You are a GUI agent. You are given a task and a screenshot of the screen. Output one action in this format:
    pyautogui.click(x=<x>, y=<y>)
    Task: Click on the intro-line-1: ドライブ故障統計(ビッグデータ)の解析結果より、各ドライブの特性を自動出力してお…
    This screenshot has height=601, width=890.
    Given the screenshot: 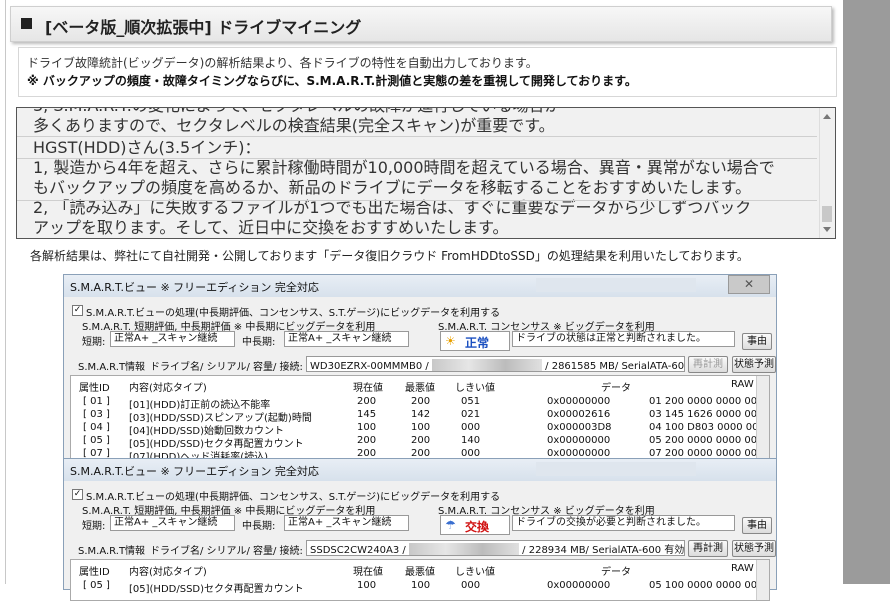 What is the action you would take?
    pyautogui.click(x=282, y=63)
    